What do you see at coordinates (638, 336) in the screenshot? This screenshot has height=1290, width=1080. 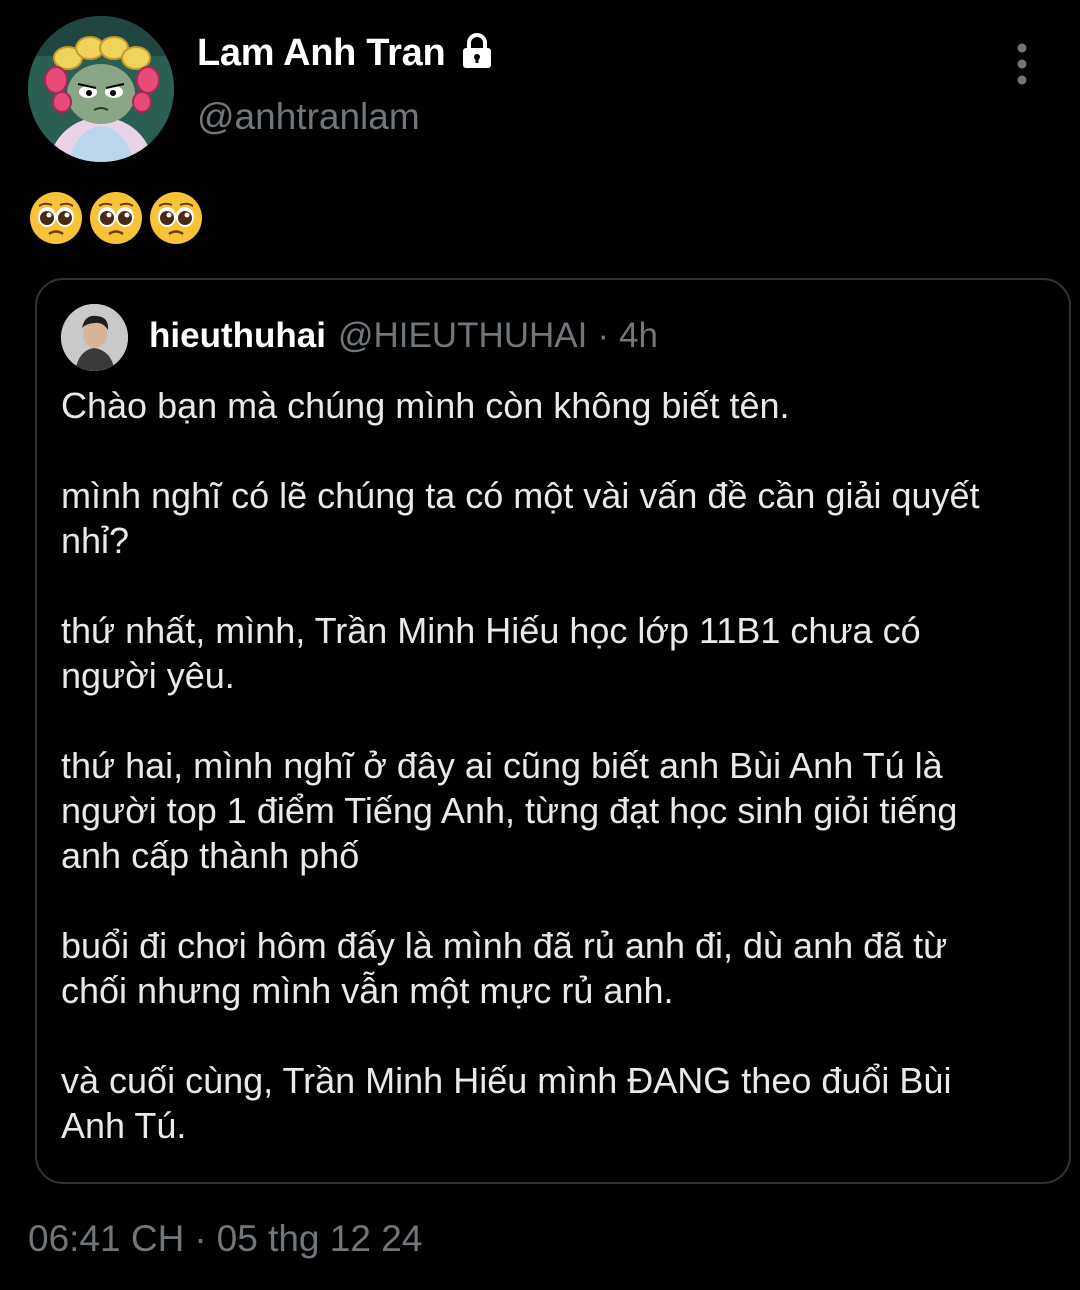 I see `quoted-tweet-time: 4h` at bounding box center [638, 336].